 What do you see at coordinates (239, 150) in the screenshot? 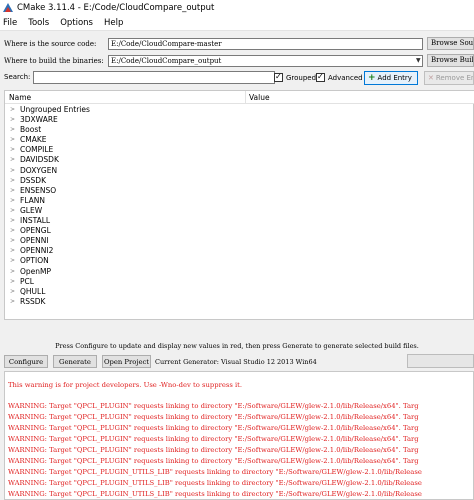
I see `tree-item-compile: > COMPILE` at bounding box center [239, 150].